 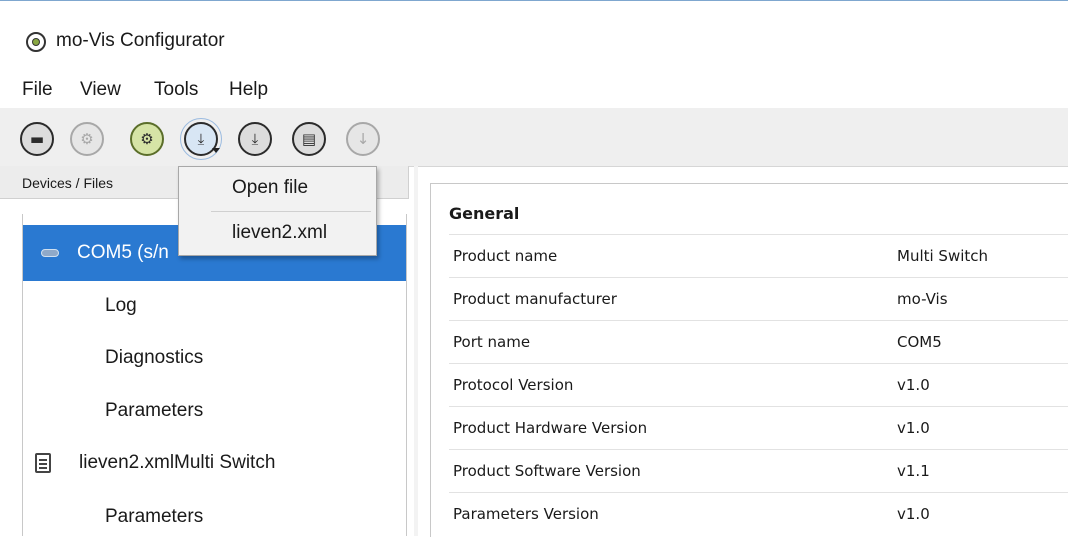 I want to click on document-icon: ▤, so click(x=309, y=139).